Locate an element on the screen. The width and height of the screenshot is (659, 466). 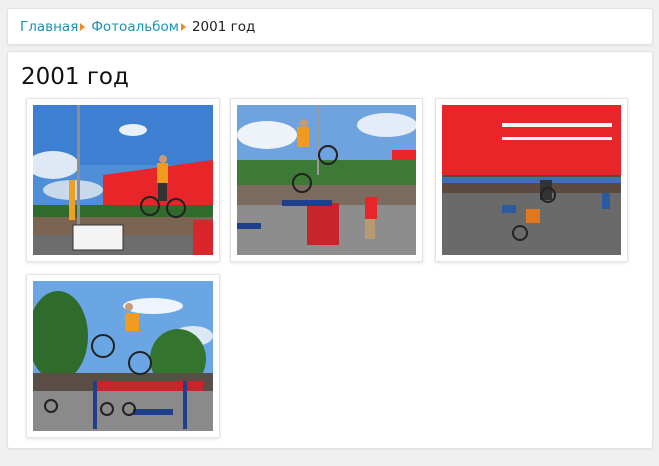
bike-trial-ramp-photo is located at coordinates (123, 356).